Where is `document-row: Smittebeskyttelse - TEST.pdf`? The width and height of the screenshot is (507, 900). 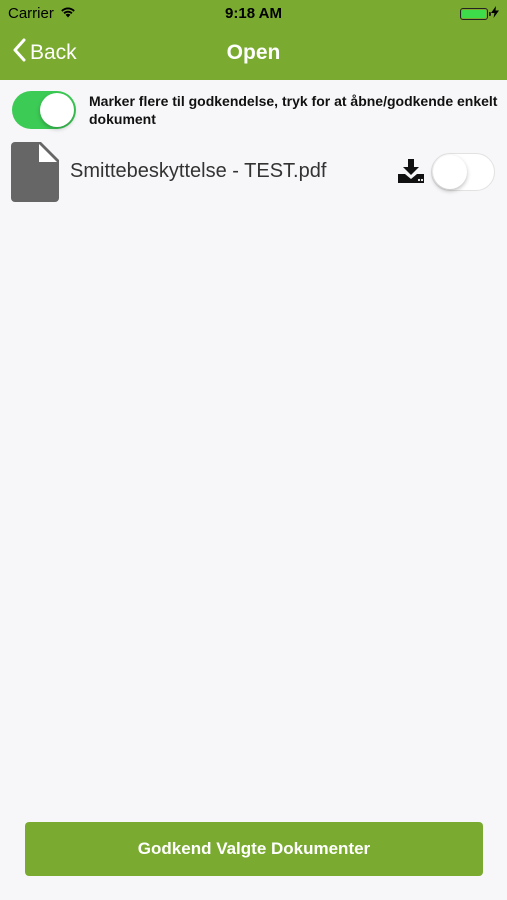
document-row: Smittebeskyttelse - TEST.pdf is located at coordinates (253, 172).